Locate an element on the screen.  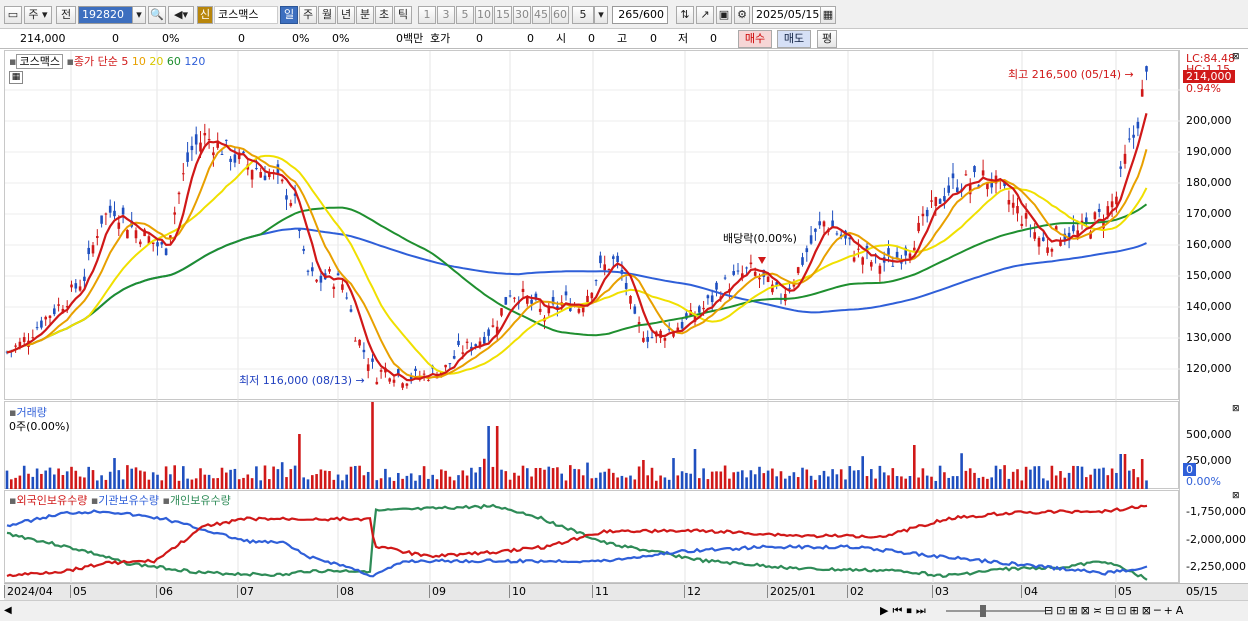
playback-controls: ▶⏮⏹⏭ is located at coordinates (905, 611).